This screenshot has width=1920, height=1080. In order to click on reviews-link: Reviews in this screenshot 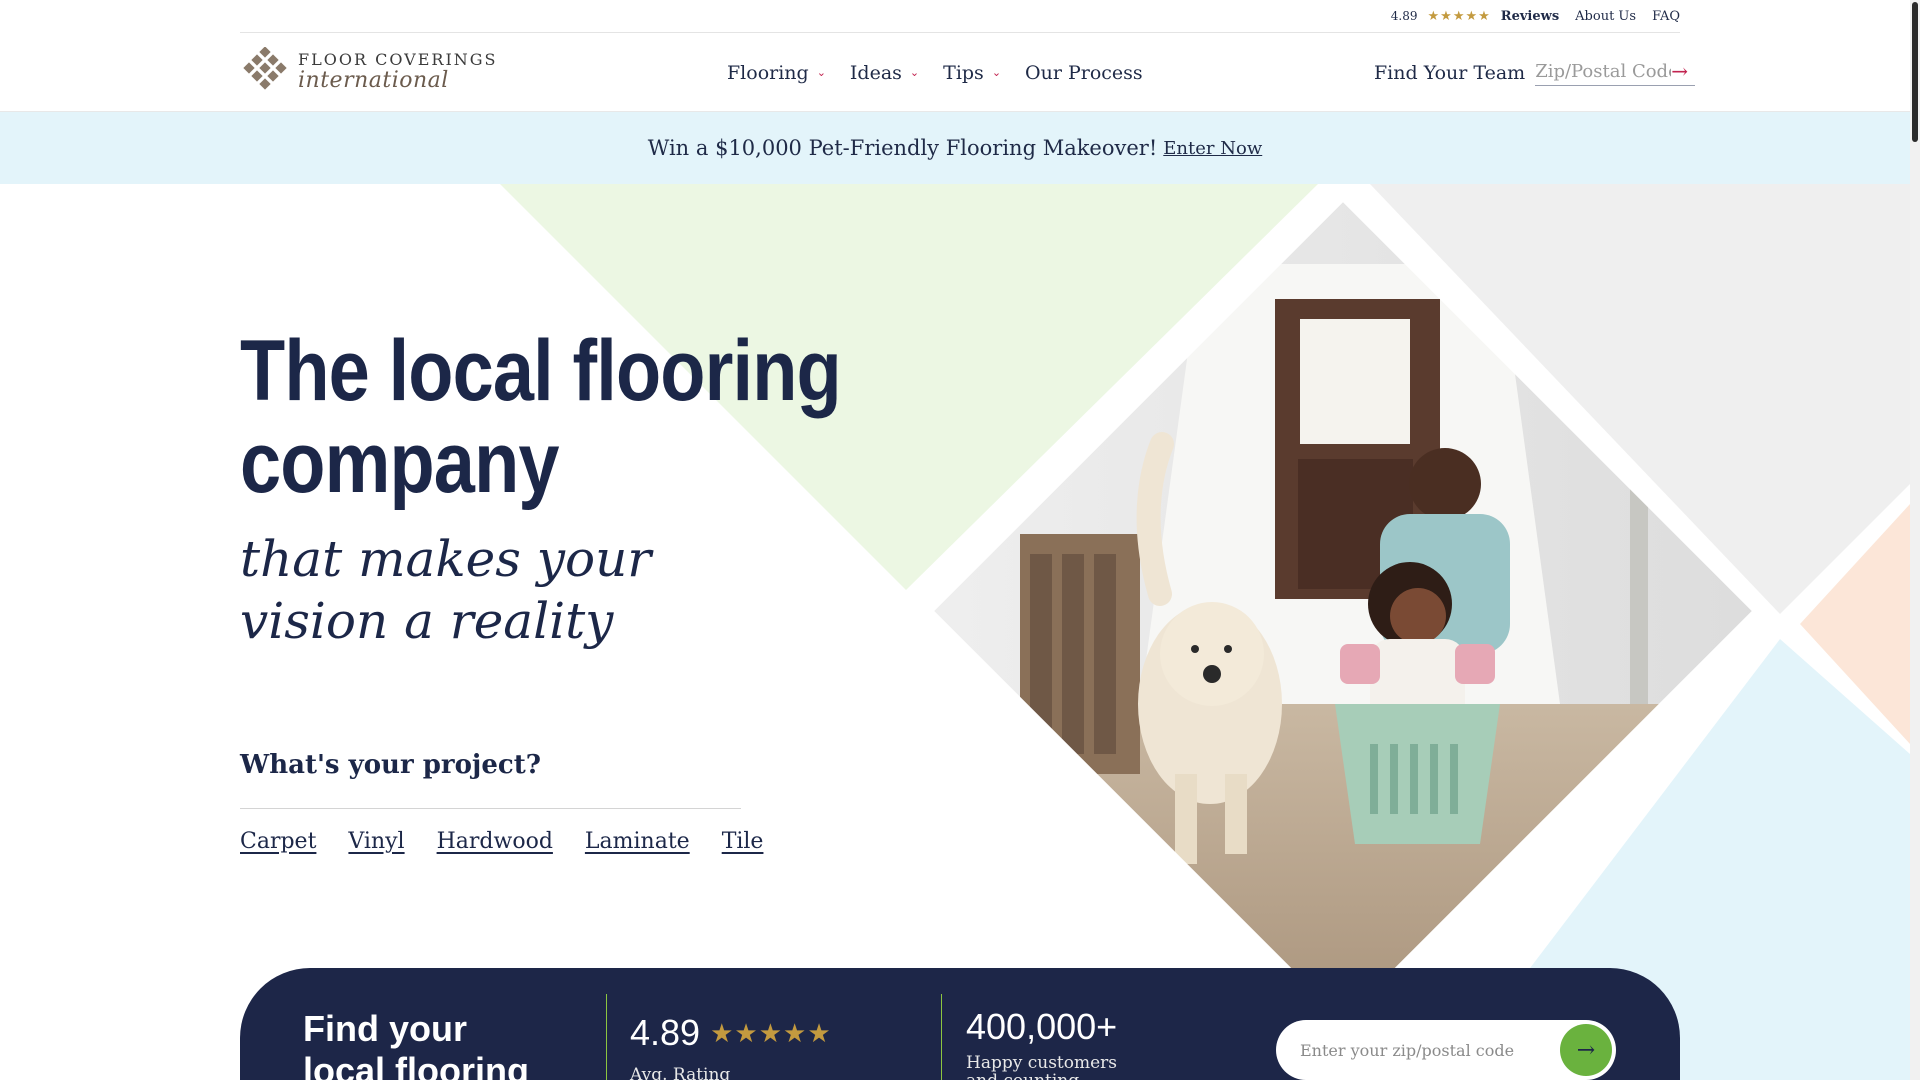, I will do `click(1530, 16)`.